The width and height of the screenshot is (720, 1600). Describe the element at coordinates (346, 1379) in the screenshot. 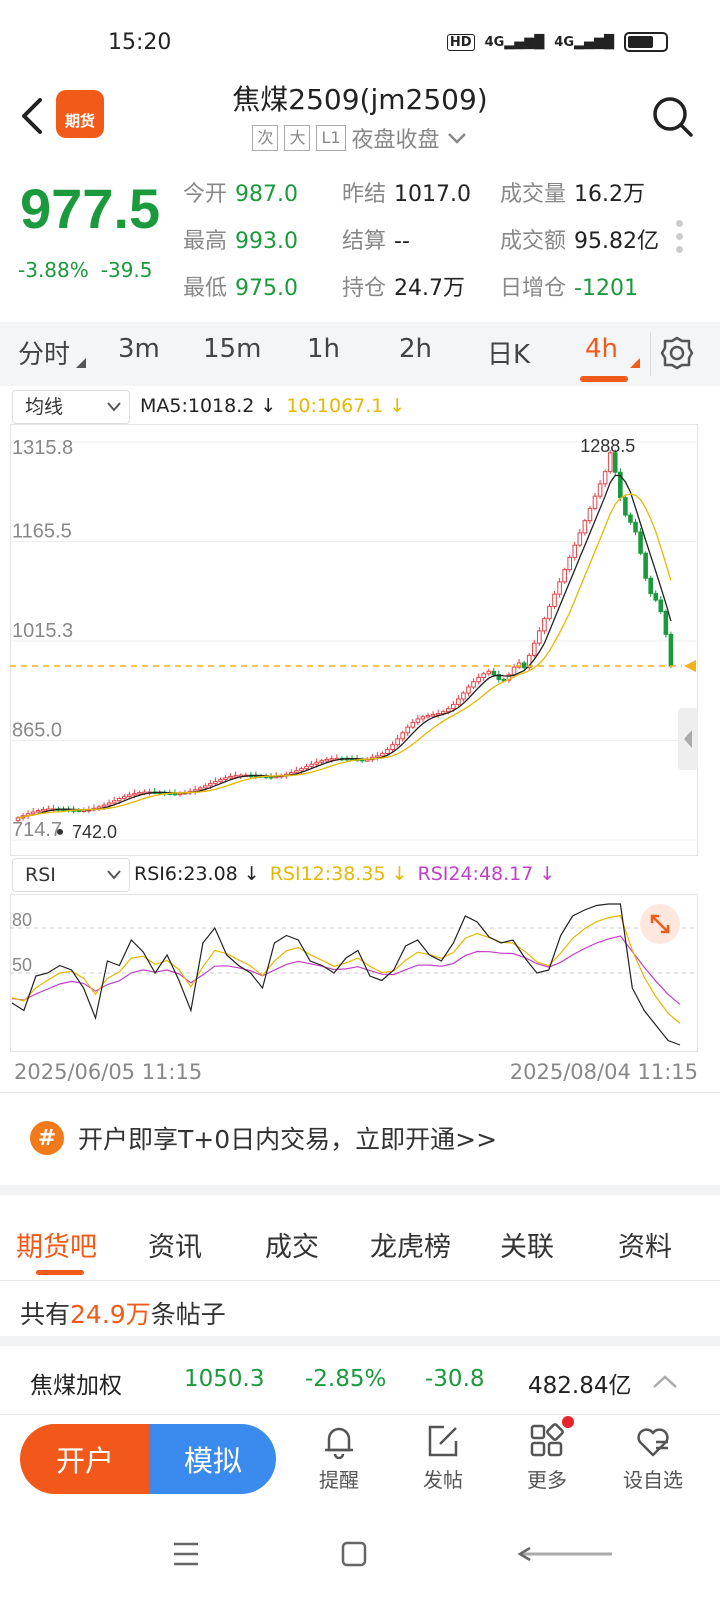

I see `index-pct: -2.85%` at that location.